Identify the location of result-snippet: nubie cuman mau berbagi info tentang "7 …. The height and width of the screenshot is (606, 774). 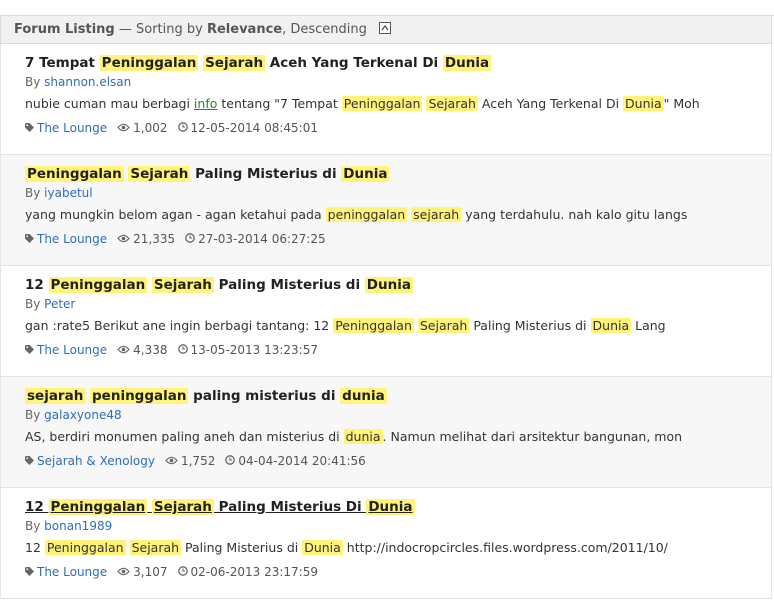
(362, 103).